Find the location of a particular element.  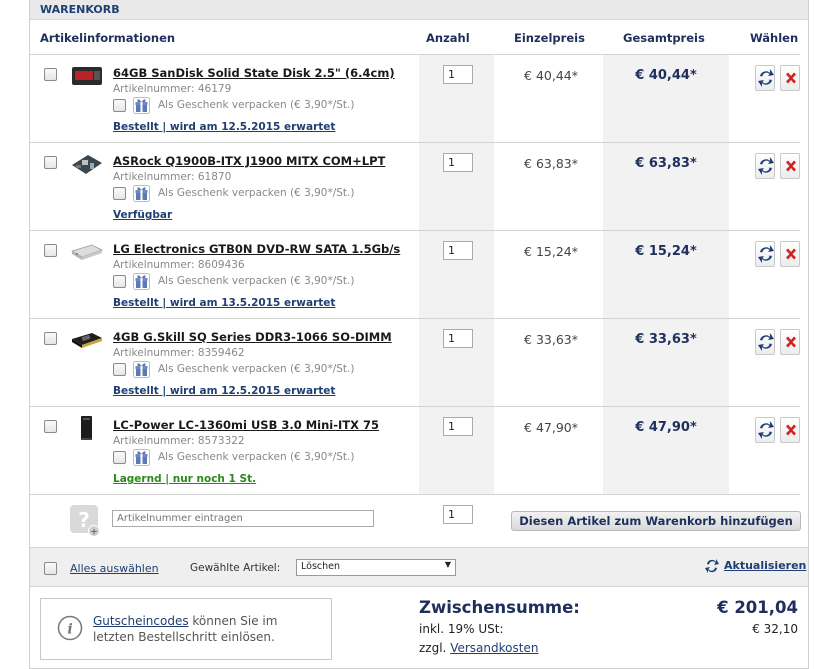

selected-action-value: Löschen is located at coordinates (320, 566).